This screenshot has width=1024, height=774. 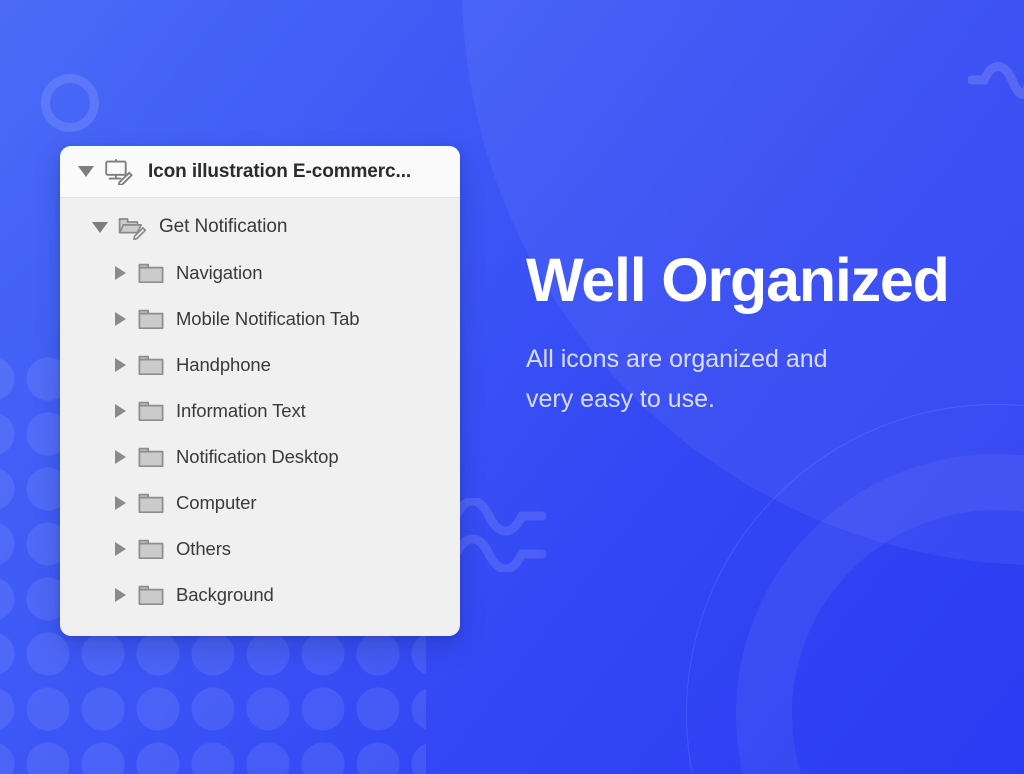 What do you see at coordinates (268, 318) in the screenshot?
I see `tree-item-label: Mobile Notification Tab` at bounding box center [268, 318].